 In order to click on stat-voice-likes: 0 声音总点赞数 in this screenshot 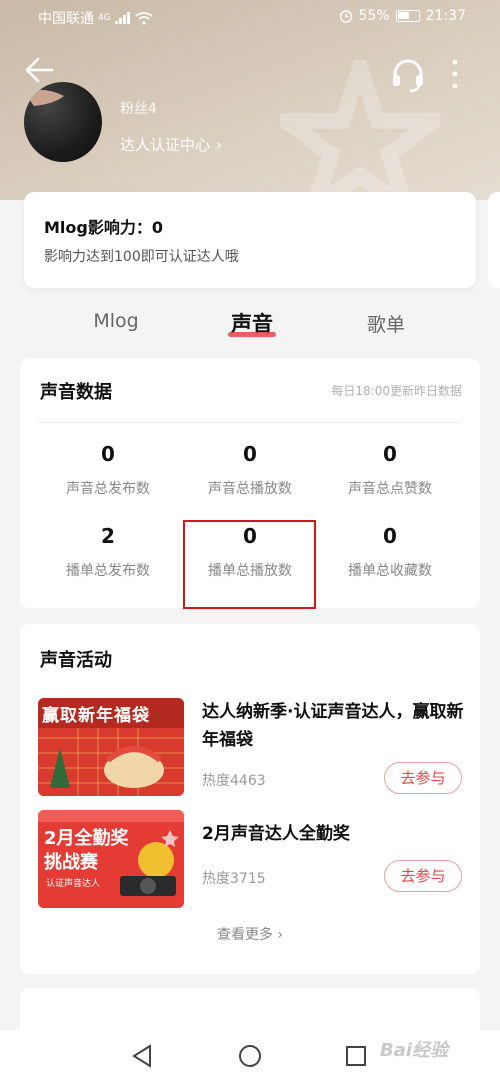, I will do `click(390, 470)`.